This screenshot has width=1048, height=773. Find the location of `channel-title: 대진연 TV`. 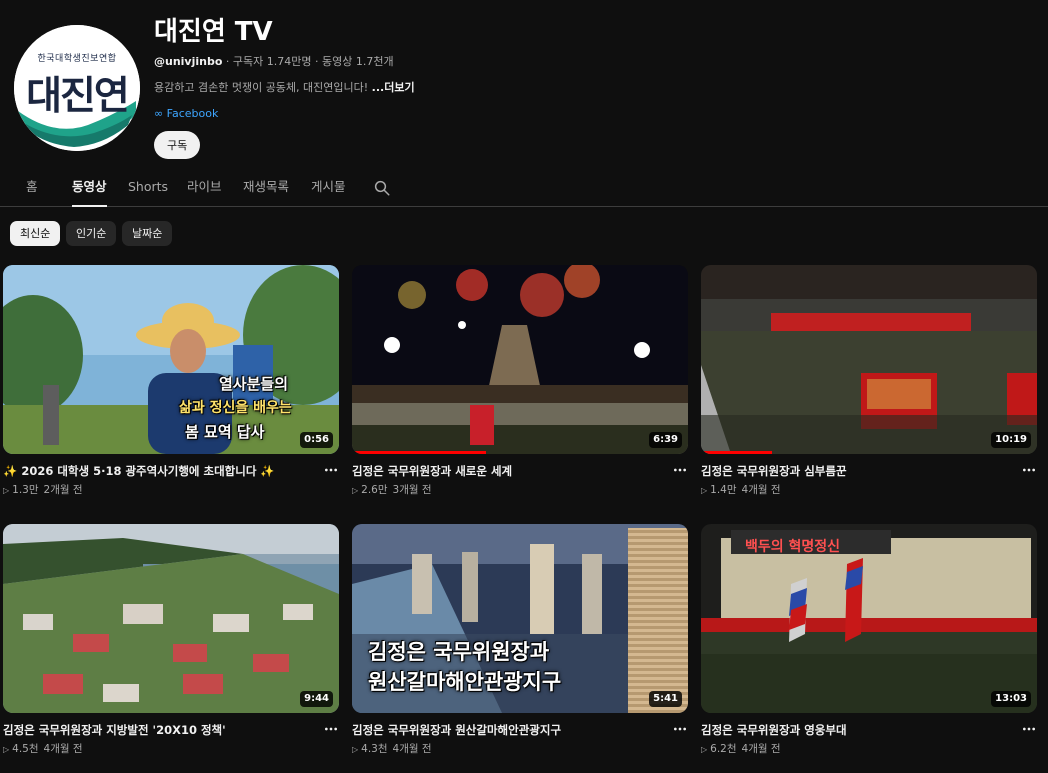

channel-title: 대진연 TV is located at coordinates (213, 32).